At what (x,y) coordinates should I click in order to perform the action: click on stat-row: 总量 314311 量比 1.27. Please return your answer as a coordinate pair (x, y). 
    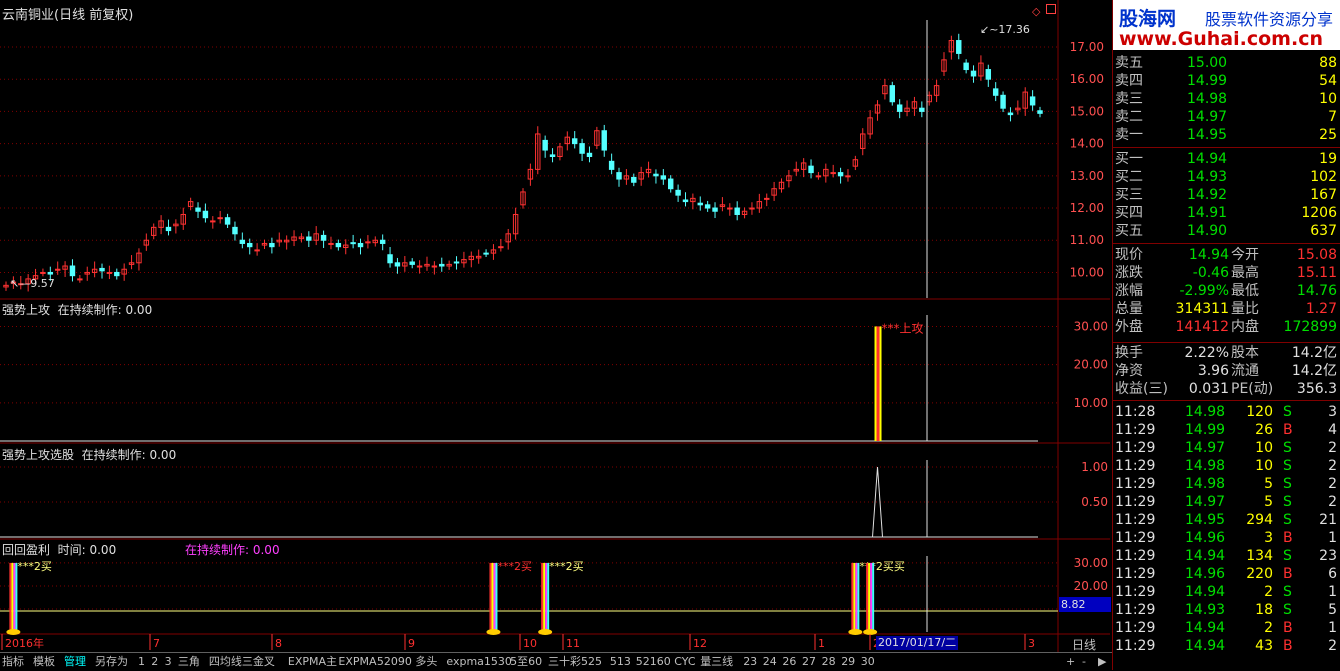
    Looking at the image, I should click on (1226, 309).